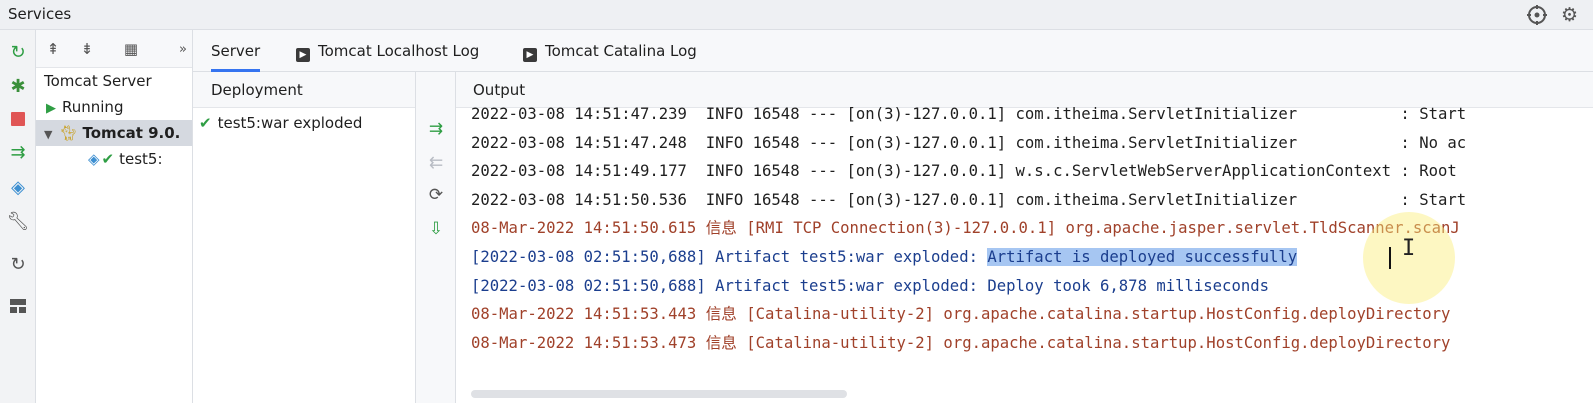 The image size is (1593, 403). I want to click on tree-item-tomcat: ▼ 🐈︎ Tomcat 9.0., so click(114, 133).